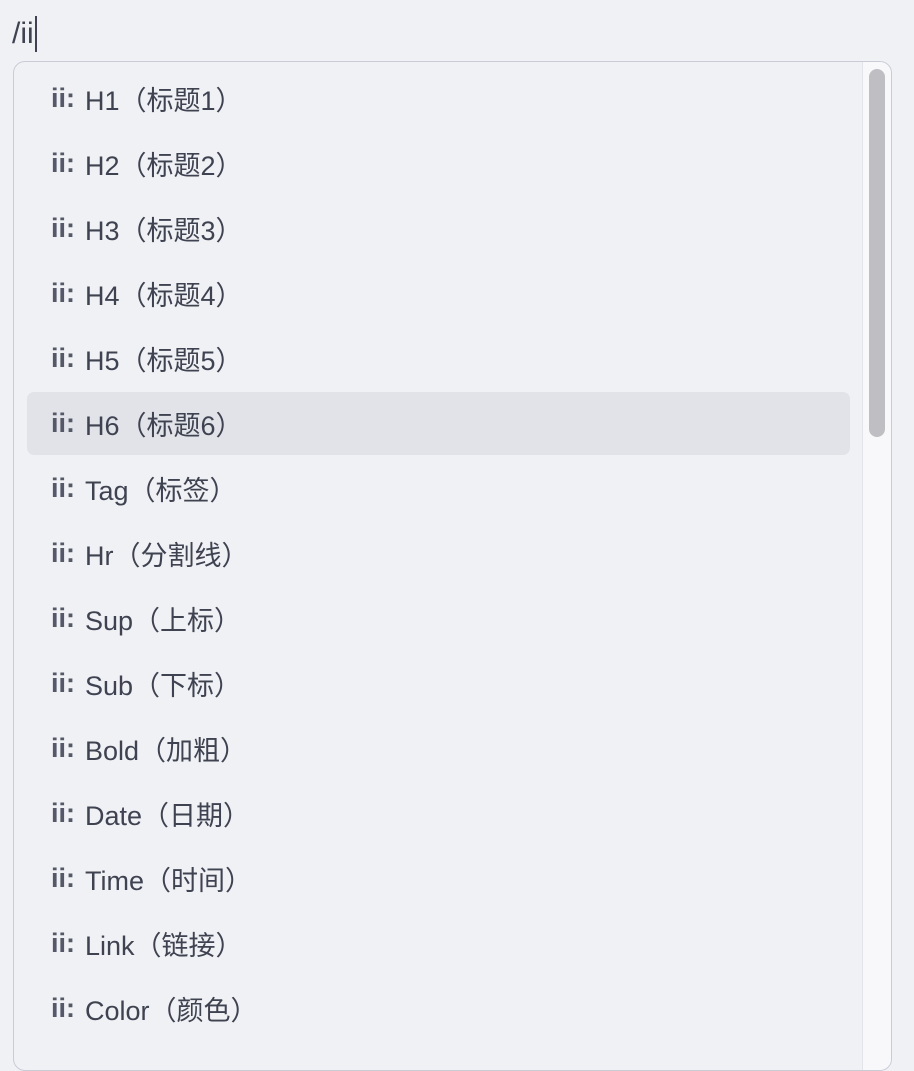  What do you see at coordinates (438, 748) in the screenshot?
I see `suggestion-item-bold: ii: Bold（加粗）` at bounding box center [438, 748].